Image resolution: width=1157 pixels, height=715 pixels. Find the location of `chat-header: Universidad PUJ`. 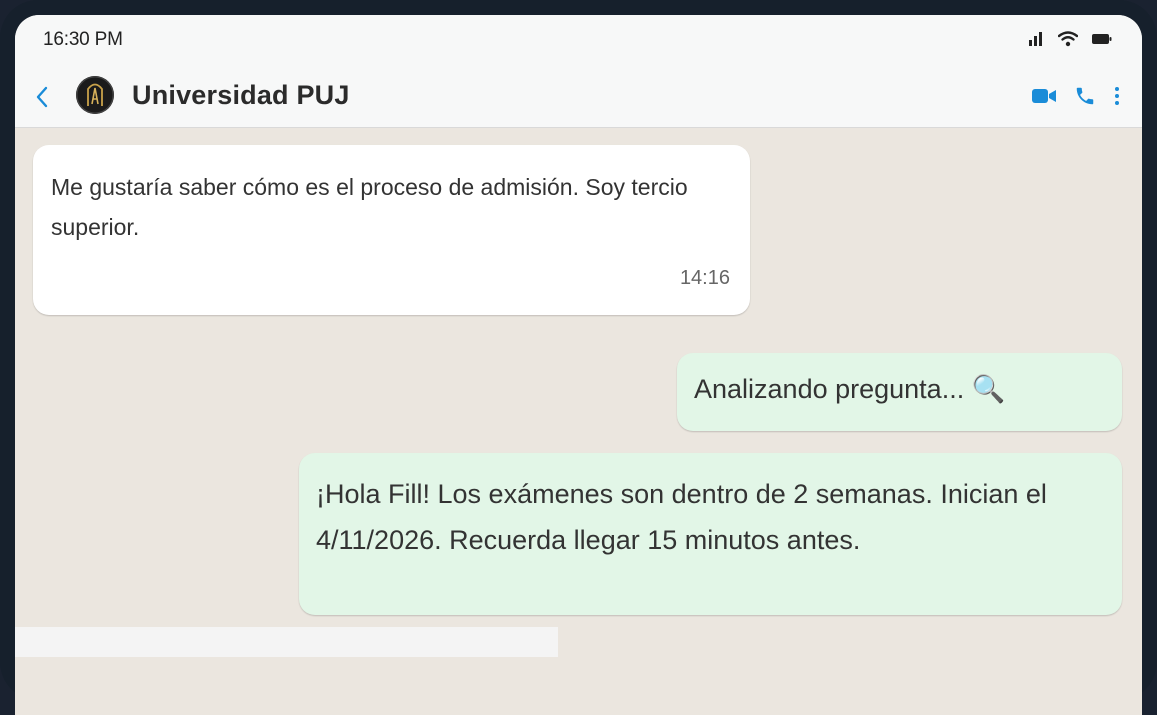

chat-header: Universidad PUJ is located at coordinates (578, 97).